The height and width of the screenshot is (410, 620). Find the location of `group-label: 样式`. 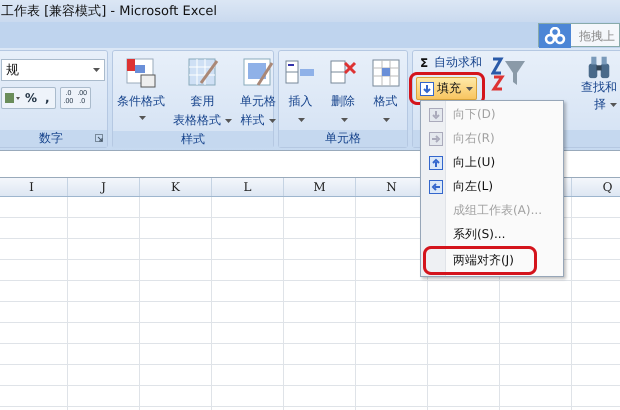

group-label: 样式 is located at coordinates (193, 139).